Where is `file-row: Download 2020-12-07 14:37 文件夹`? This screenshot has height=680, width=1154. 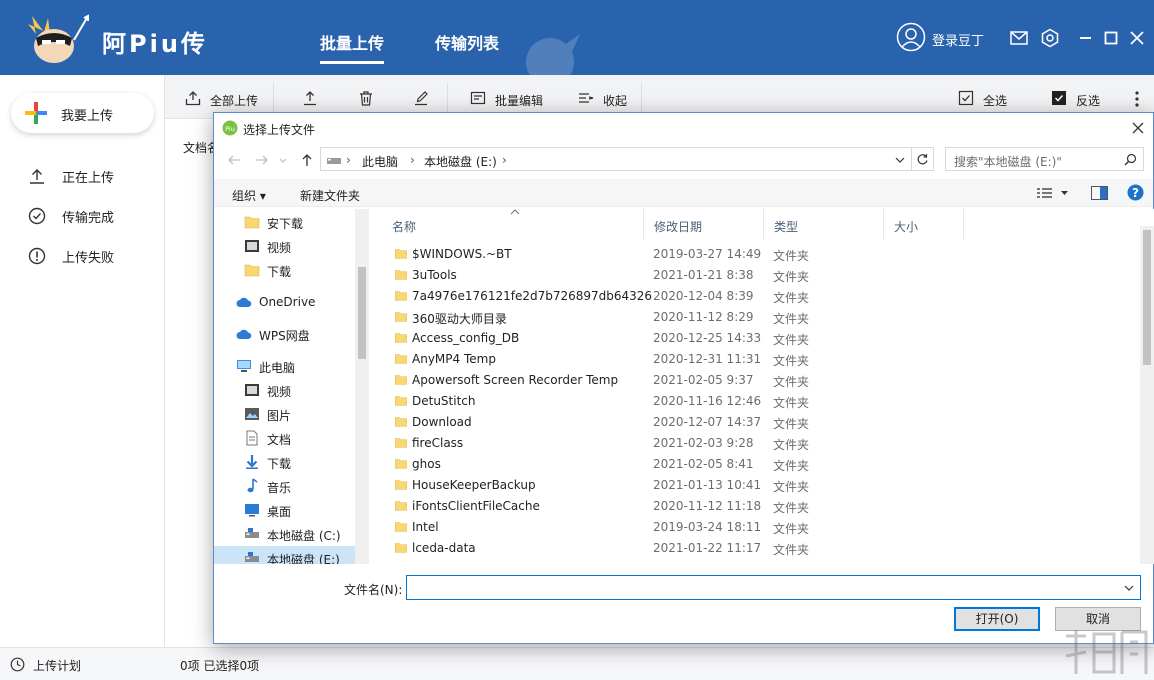 file-row: Download 2020-12-07 14:37 文件夹 is located at coordinates (757, 422).